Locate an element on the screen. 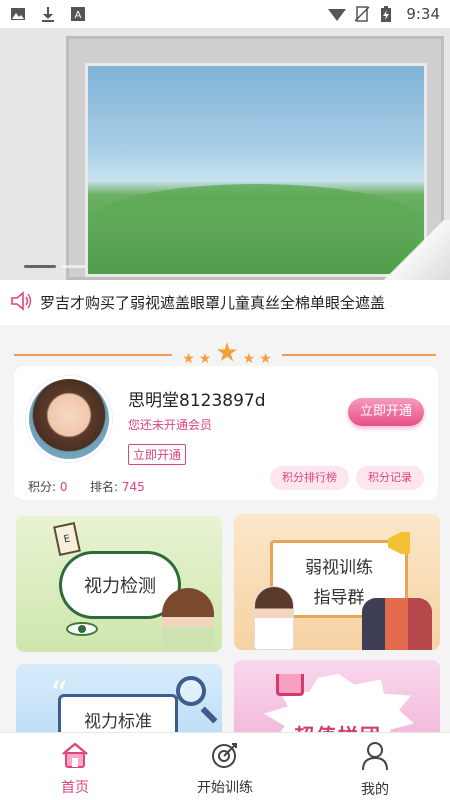  eye-chart-icon: E is located at coordinates (67, 539).